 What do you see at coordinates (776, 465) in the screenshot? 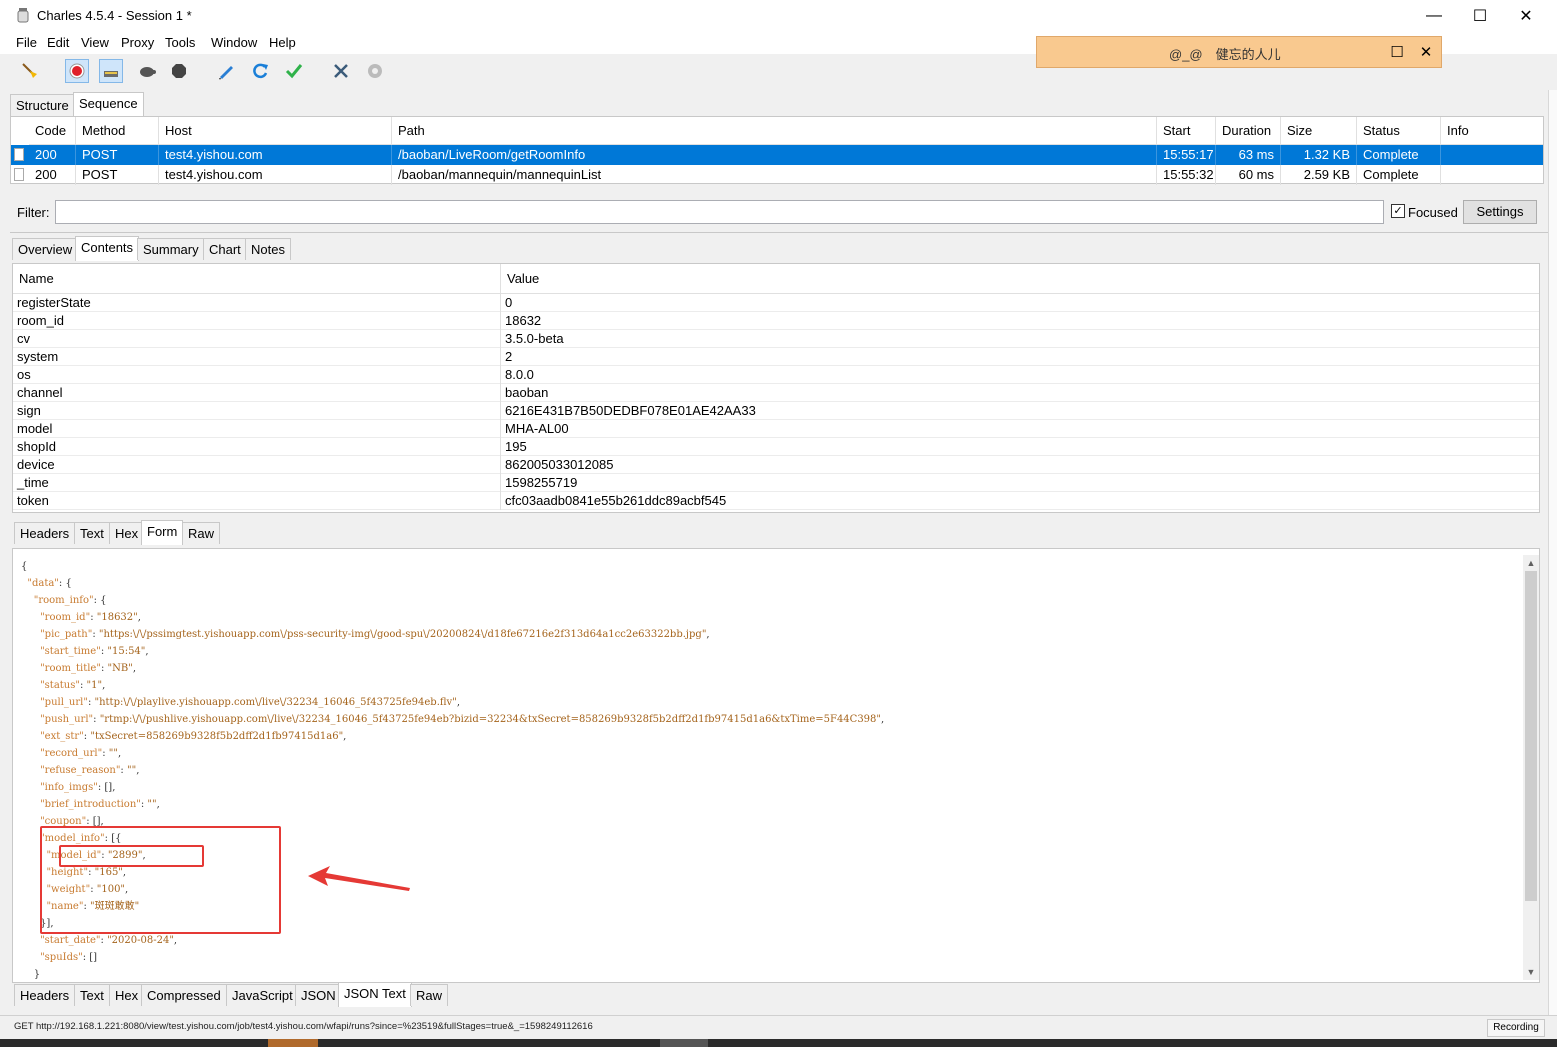
I see `form-row: device 862005033012085` at bounding box center [776, 465].